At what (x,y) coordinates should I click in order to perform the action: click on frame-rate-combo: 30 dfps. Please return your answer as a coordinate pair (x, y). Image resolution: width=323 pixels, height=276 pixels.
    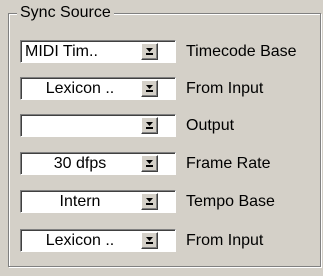
    Looking at the image, I should click on (98, 163).